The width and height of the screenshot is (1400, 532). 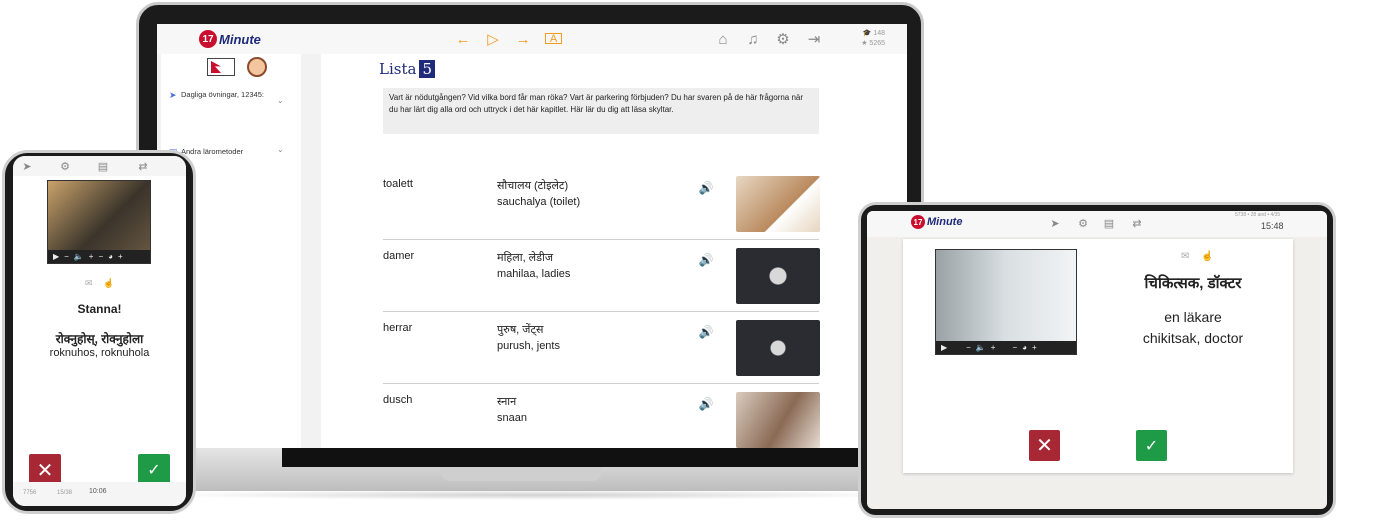 I want to click on native-script: चिकित्सक, डॉक्टर, so click(x=1193, y=283).